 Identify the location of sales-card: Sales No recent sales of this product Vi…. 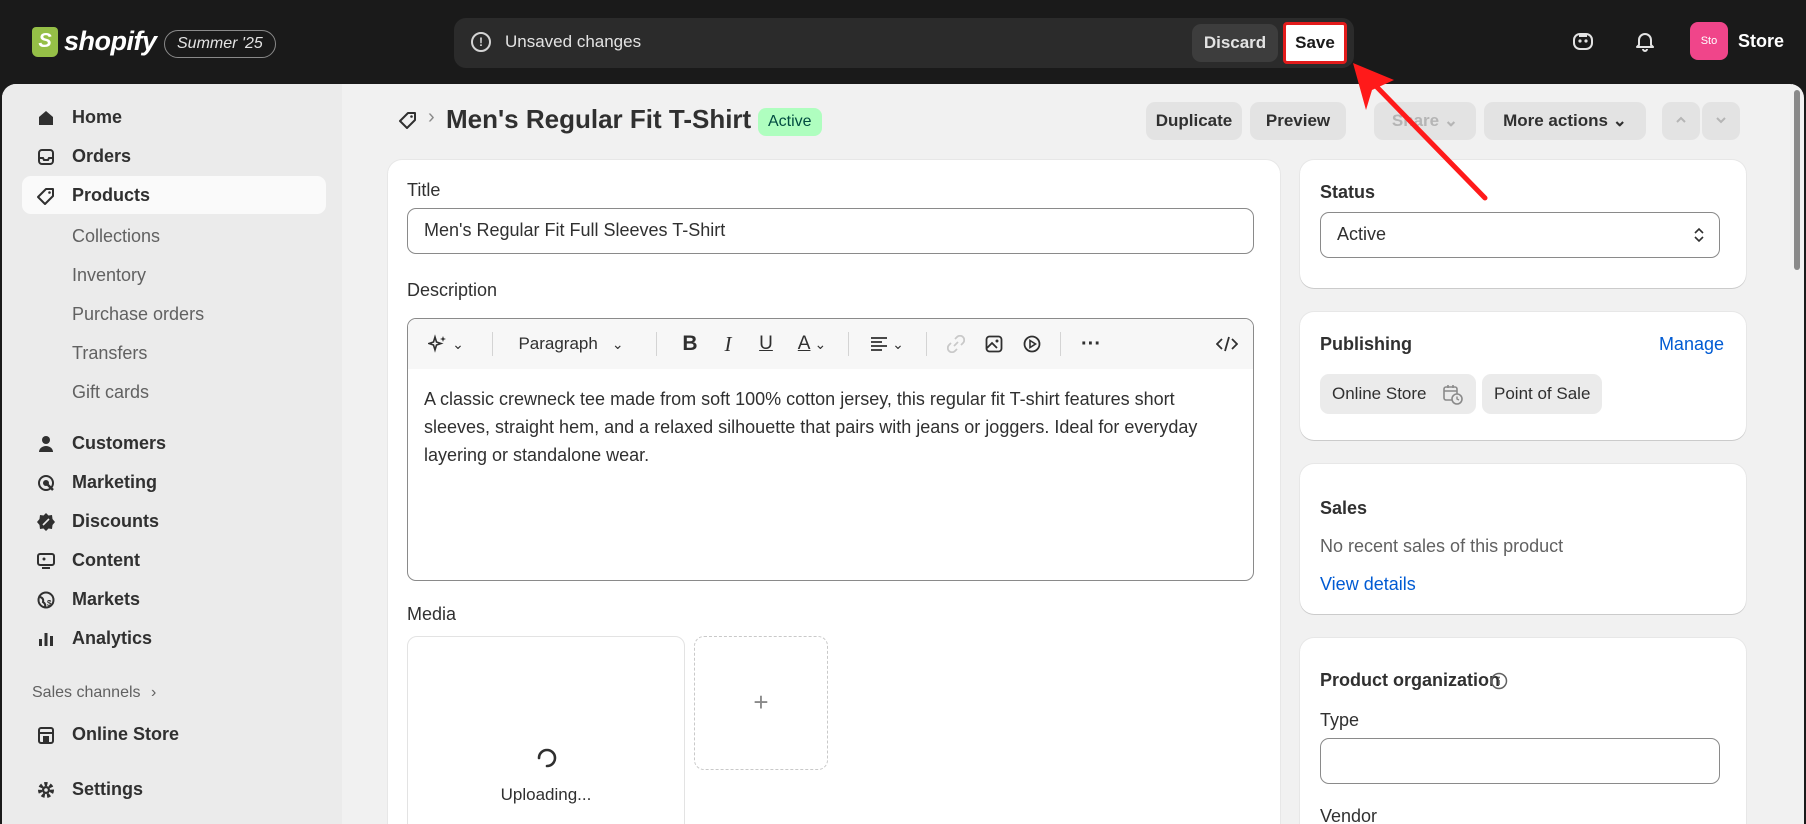
(1523, 539).